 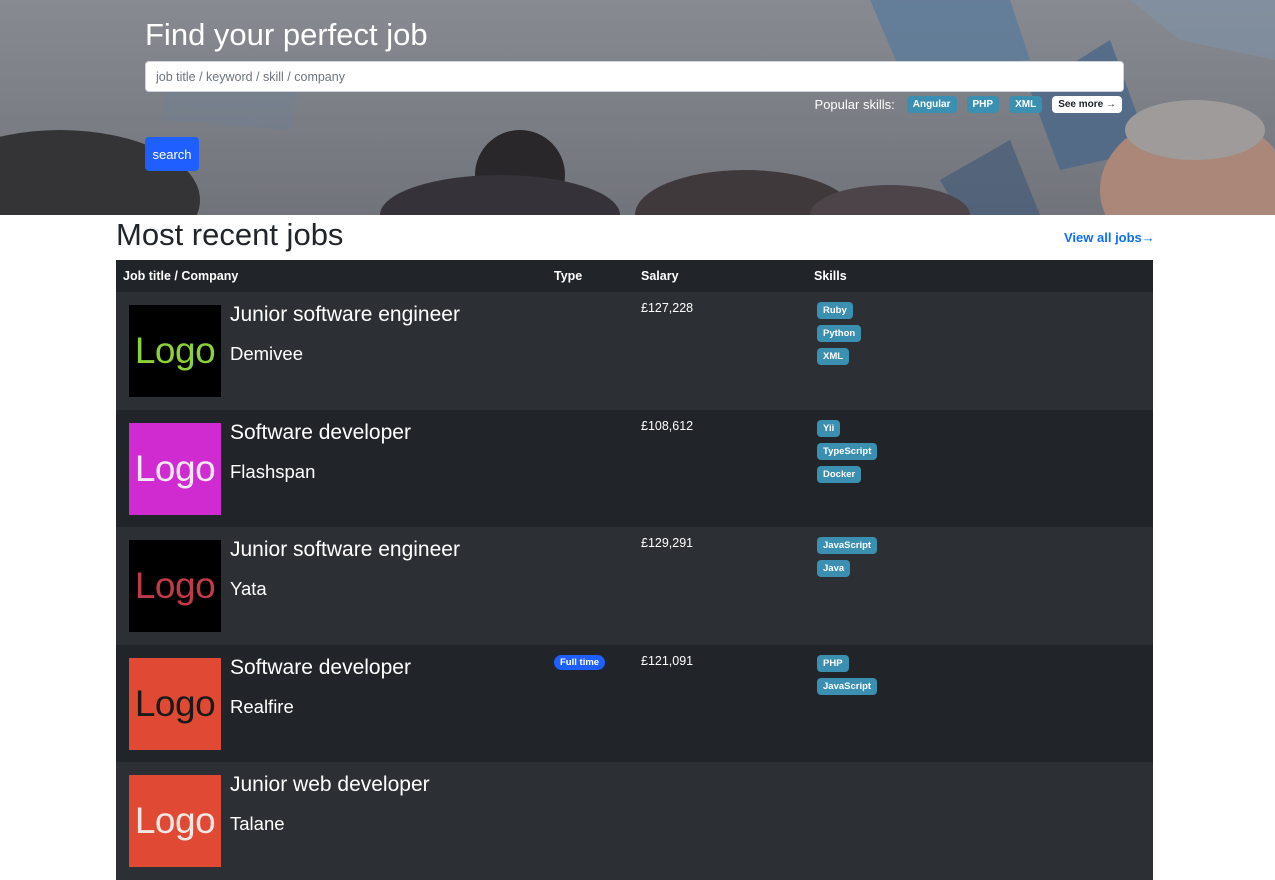 What do you see at coordinates (834, 568) in the screenshot?
I see `skill-badge: Java` at bounding box center [834, 568].